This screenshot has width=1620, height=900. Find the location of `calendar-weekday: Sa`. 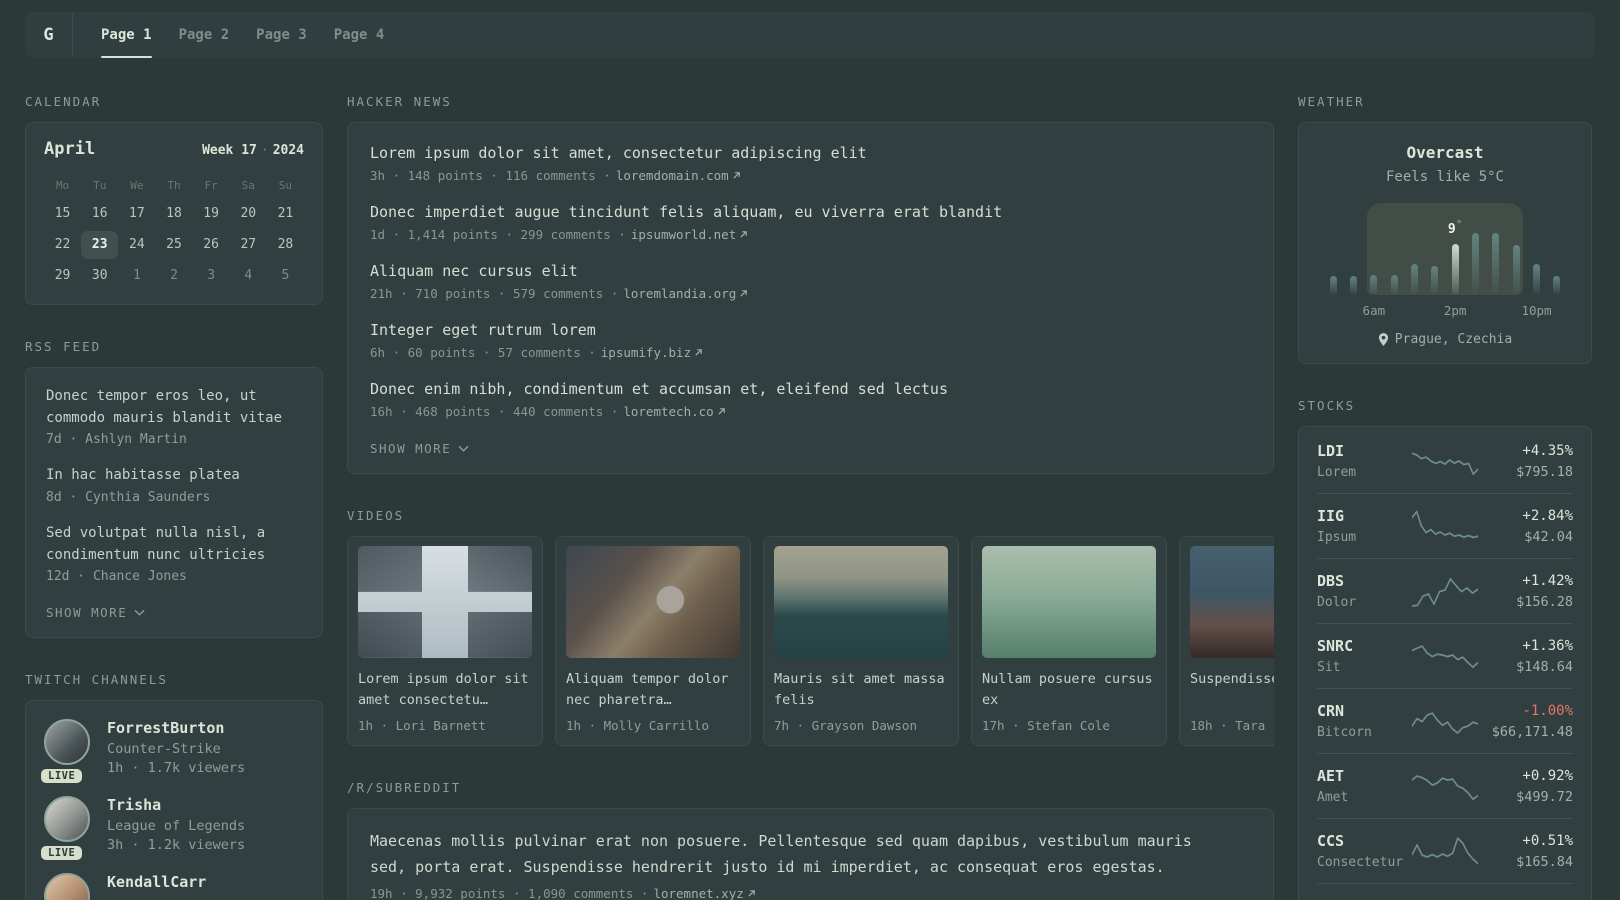

calendar-weekday: Sa is located at coordinates (248, 185).